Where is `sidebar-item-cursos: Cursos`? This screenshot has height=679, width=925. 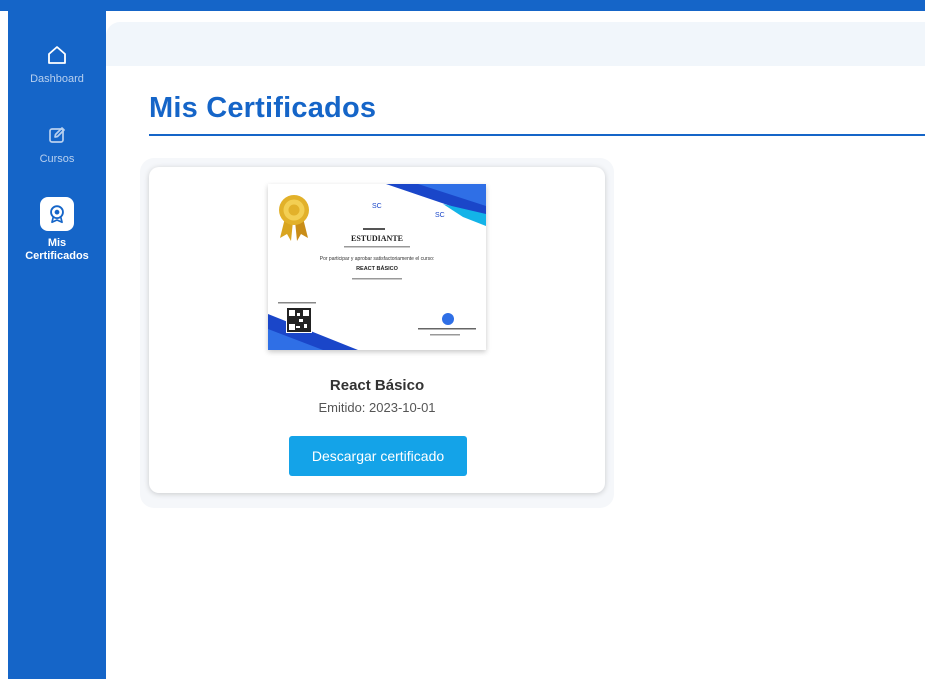
sidebar-item-cursos: Cursos is located at coordinates (57, 144).